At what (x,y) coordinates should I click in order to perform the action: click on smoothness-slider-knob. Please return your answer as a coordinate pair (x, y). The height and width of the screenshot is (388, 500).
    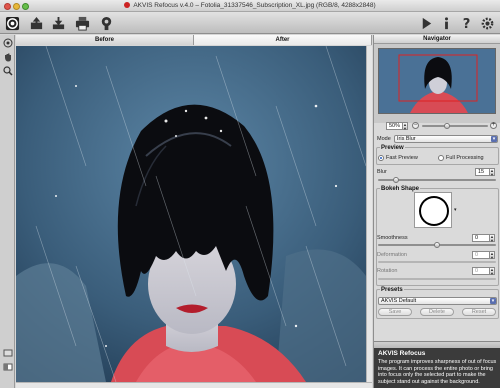
    Looking at the image, I should click on (437, 245).